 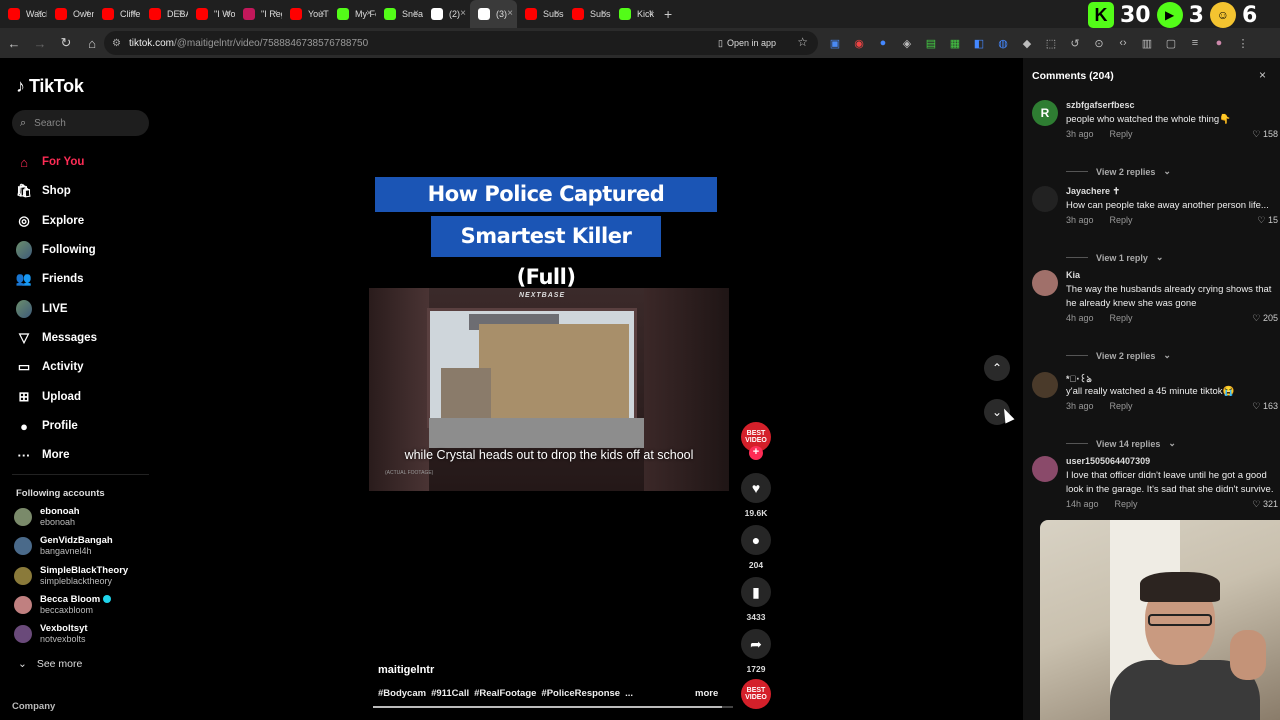 What do you see at coordinates (1093, 191) in the screenshot?
I see `comment-username: Jayachere ✝` at bounding box center [1093, 191].